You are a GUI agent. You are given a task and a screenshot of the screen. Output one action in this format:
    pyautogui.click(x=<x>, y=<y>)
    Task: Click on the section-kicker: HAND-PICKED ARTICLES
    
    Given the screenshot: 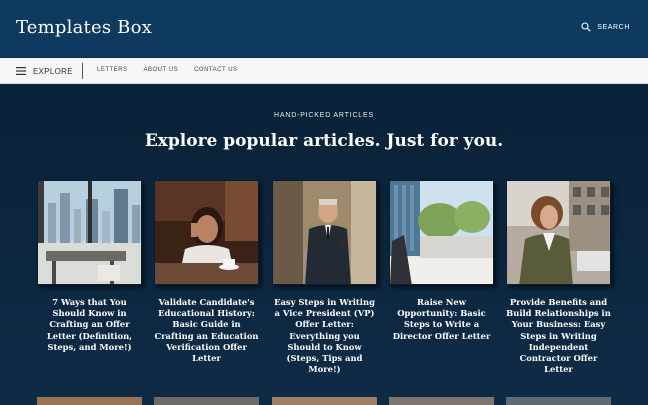 What is the action you would take?
    pyautogui.click(x=324, y=115)
    